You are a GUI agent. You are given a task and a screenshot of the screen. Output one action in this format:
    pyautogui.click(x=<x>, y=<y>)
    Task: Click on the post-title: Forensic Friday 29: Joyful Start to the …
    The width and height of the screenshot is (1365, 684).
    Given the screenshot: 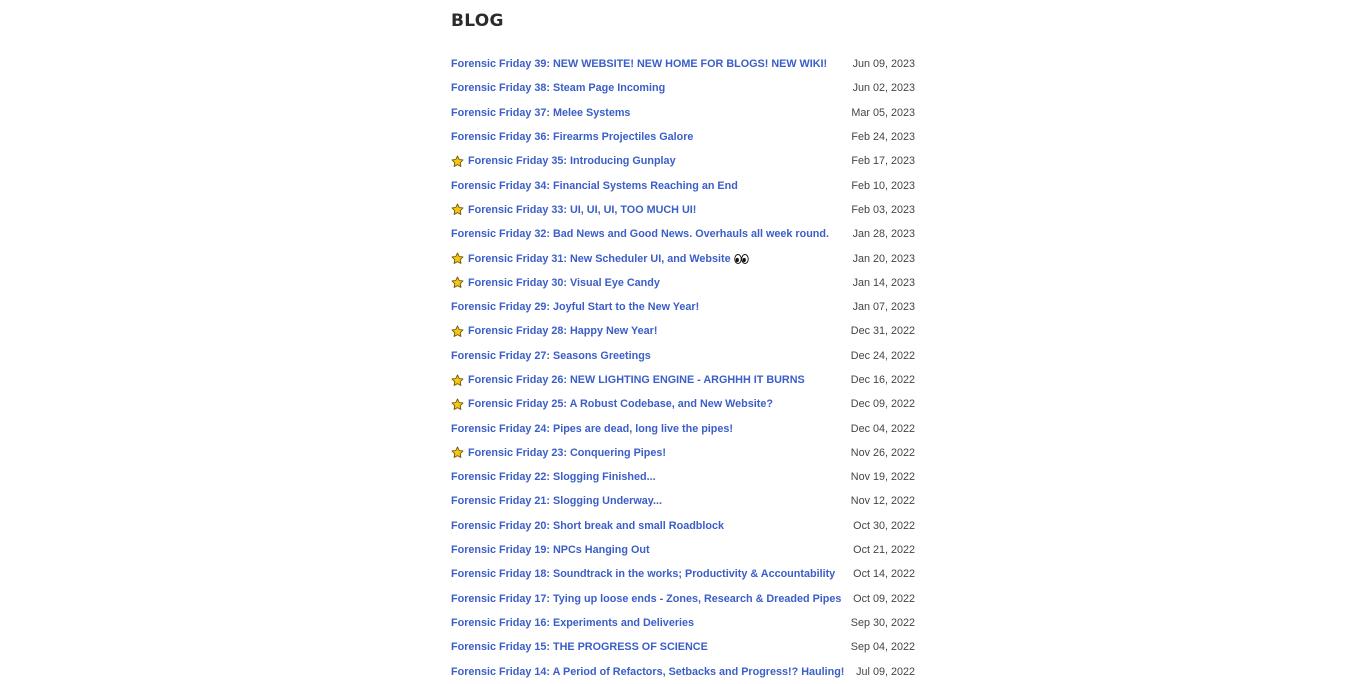 What is the action you would take?
    pyautogui.click(x=575, y=307)
    